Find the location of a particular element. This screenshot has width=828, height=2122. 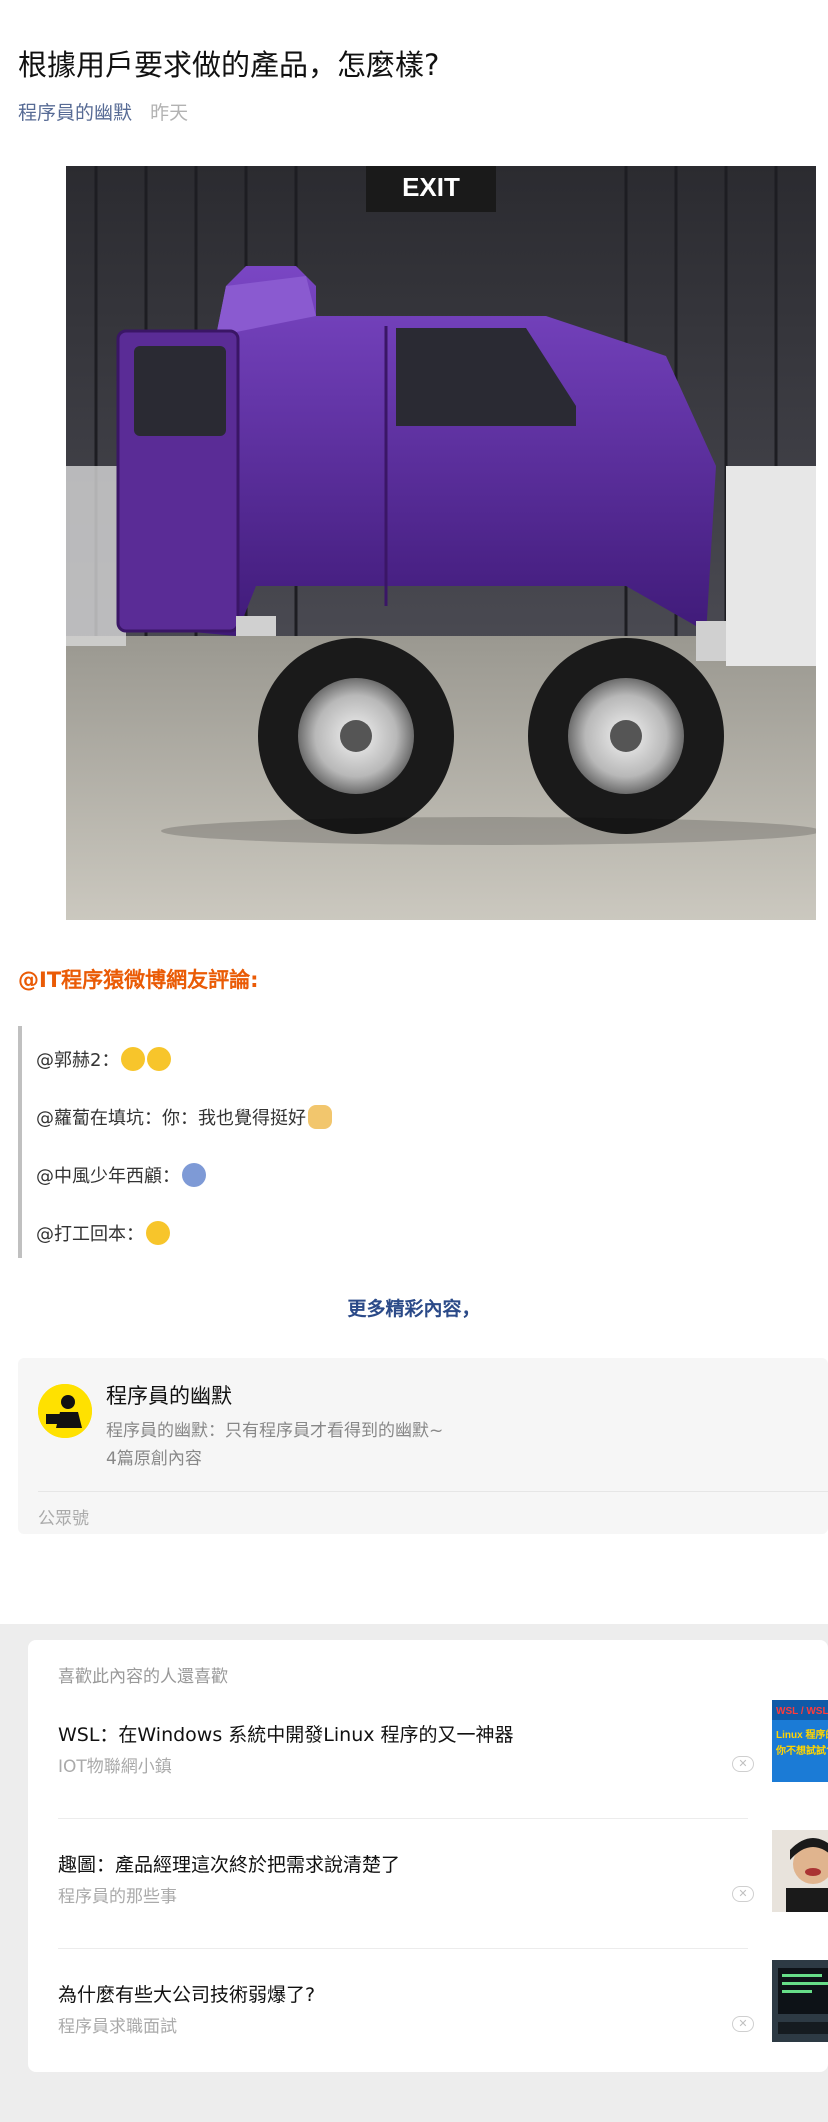

author-link: 程序員的幽默 is located at coordinates (75, 113).